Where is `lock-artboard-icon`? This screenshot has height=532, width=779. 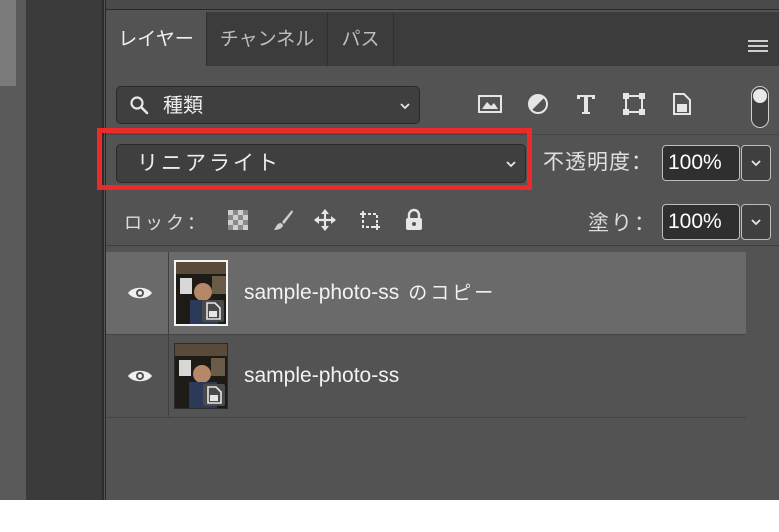 lock-artboard-icon is located at coordinates (370, 220).